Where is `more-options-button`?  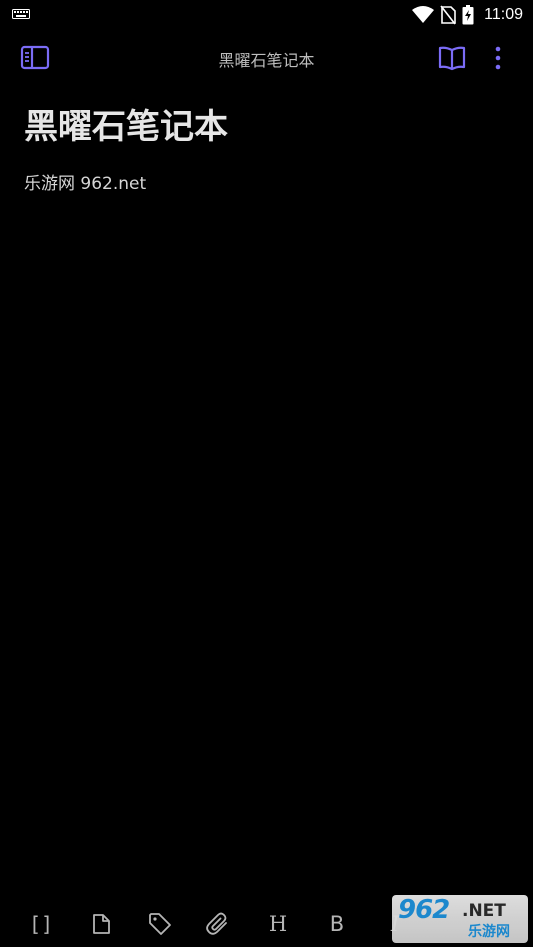
more-options-button is located at coordinates (498, 58).